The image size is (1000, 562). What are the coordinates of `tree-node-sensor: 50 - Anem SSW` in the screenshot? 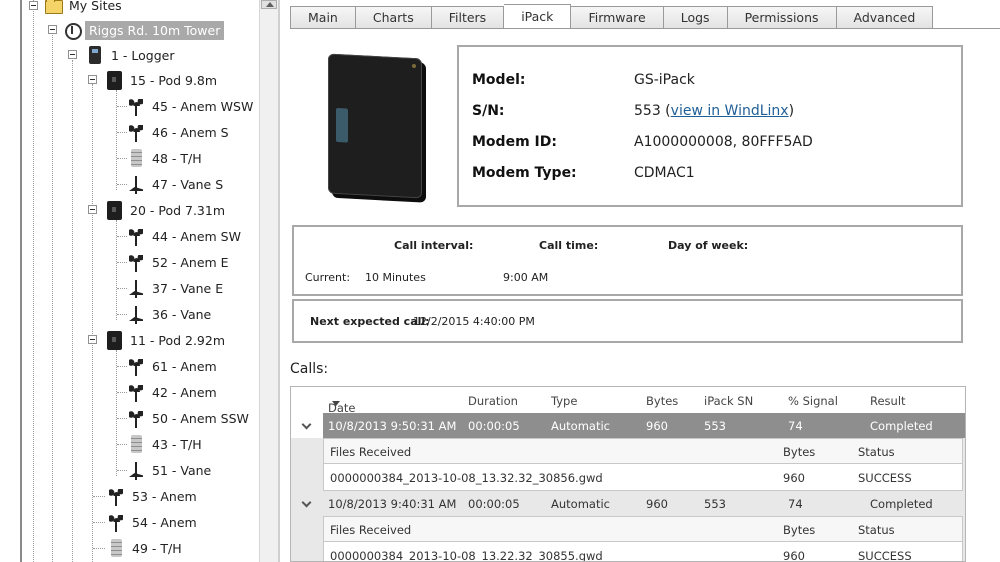 It's located at (189, 418).